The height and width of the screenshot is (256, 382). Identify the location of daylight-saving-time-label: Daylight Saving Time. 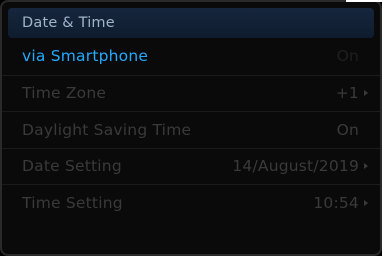
(107, 129).